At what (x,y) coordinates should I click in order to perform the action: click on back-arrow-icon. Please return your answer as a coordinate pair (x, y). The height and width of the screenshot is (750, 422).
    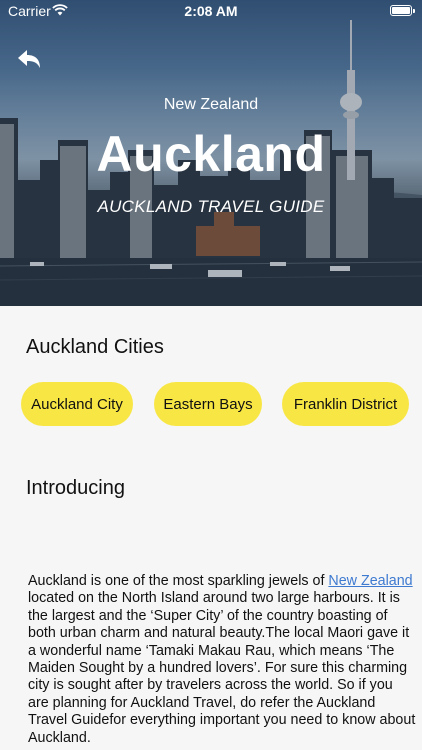
    Looking at the image, I should click on (29, 59).